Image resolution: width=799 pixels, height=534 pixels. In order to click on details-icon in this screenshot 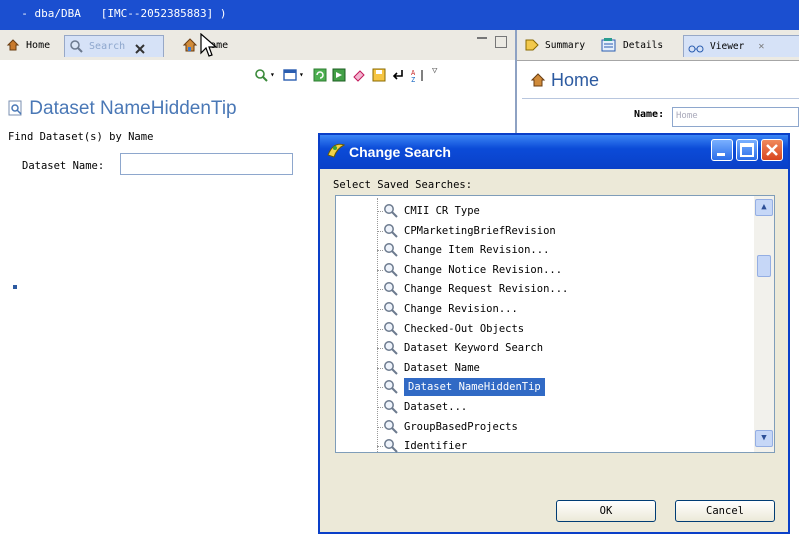, I will do `click(609, 45)`.